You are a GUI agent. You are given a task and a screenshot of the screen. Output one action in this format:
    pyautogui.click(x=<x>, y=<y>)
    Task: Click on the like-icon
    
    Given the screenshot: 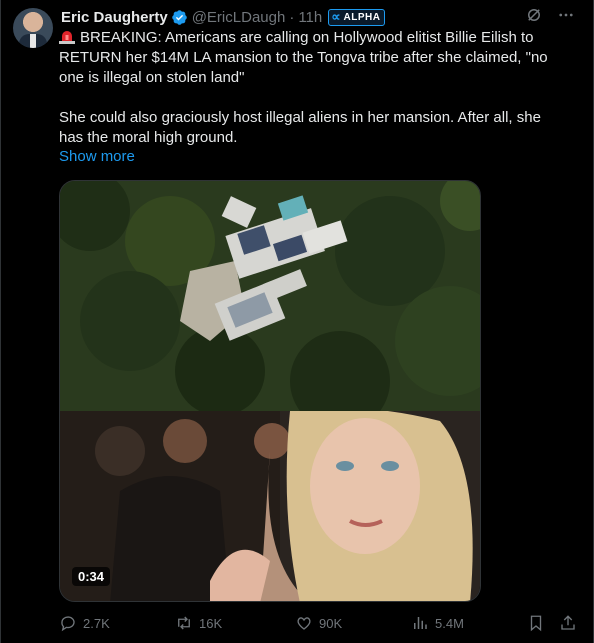 What is the action you would take?
    pyautogui.click(x=304, y=623)
    